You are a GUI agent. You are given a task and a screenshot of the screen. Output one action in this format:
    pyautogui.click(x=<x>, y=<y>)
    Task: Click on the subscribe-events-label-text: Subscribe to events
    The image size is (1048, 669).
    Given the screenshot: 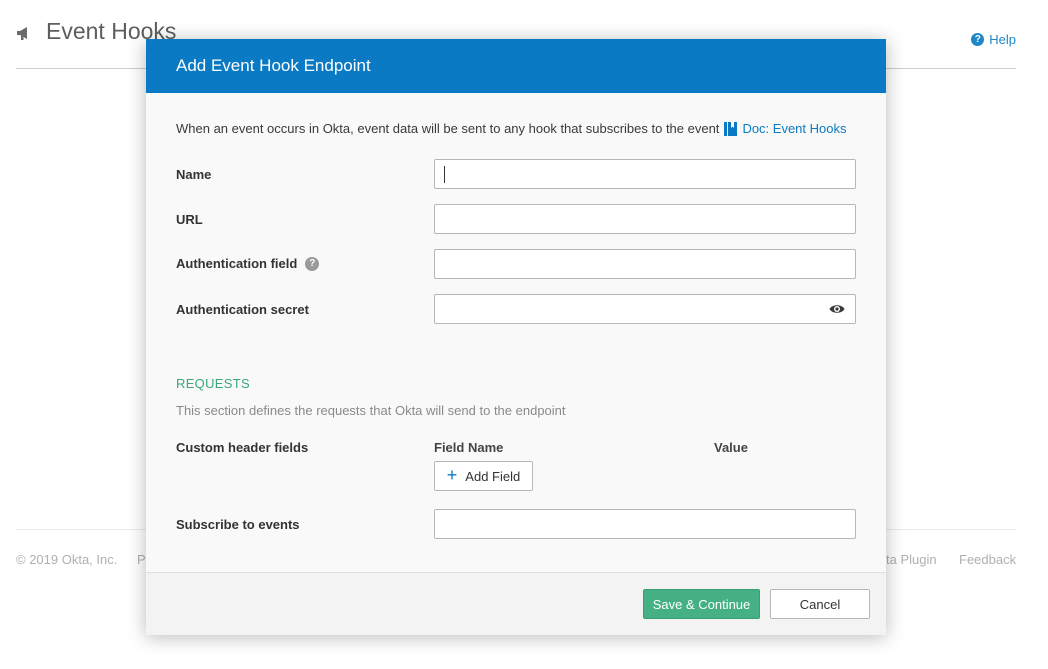 What is the action you would take?
    pyautogui.click(x=238, y=524)
    